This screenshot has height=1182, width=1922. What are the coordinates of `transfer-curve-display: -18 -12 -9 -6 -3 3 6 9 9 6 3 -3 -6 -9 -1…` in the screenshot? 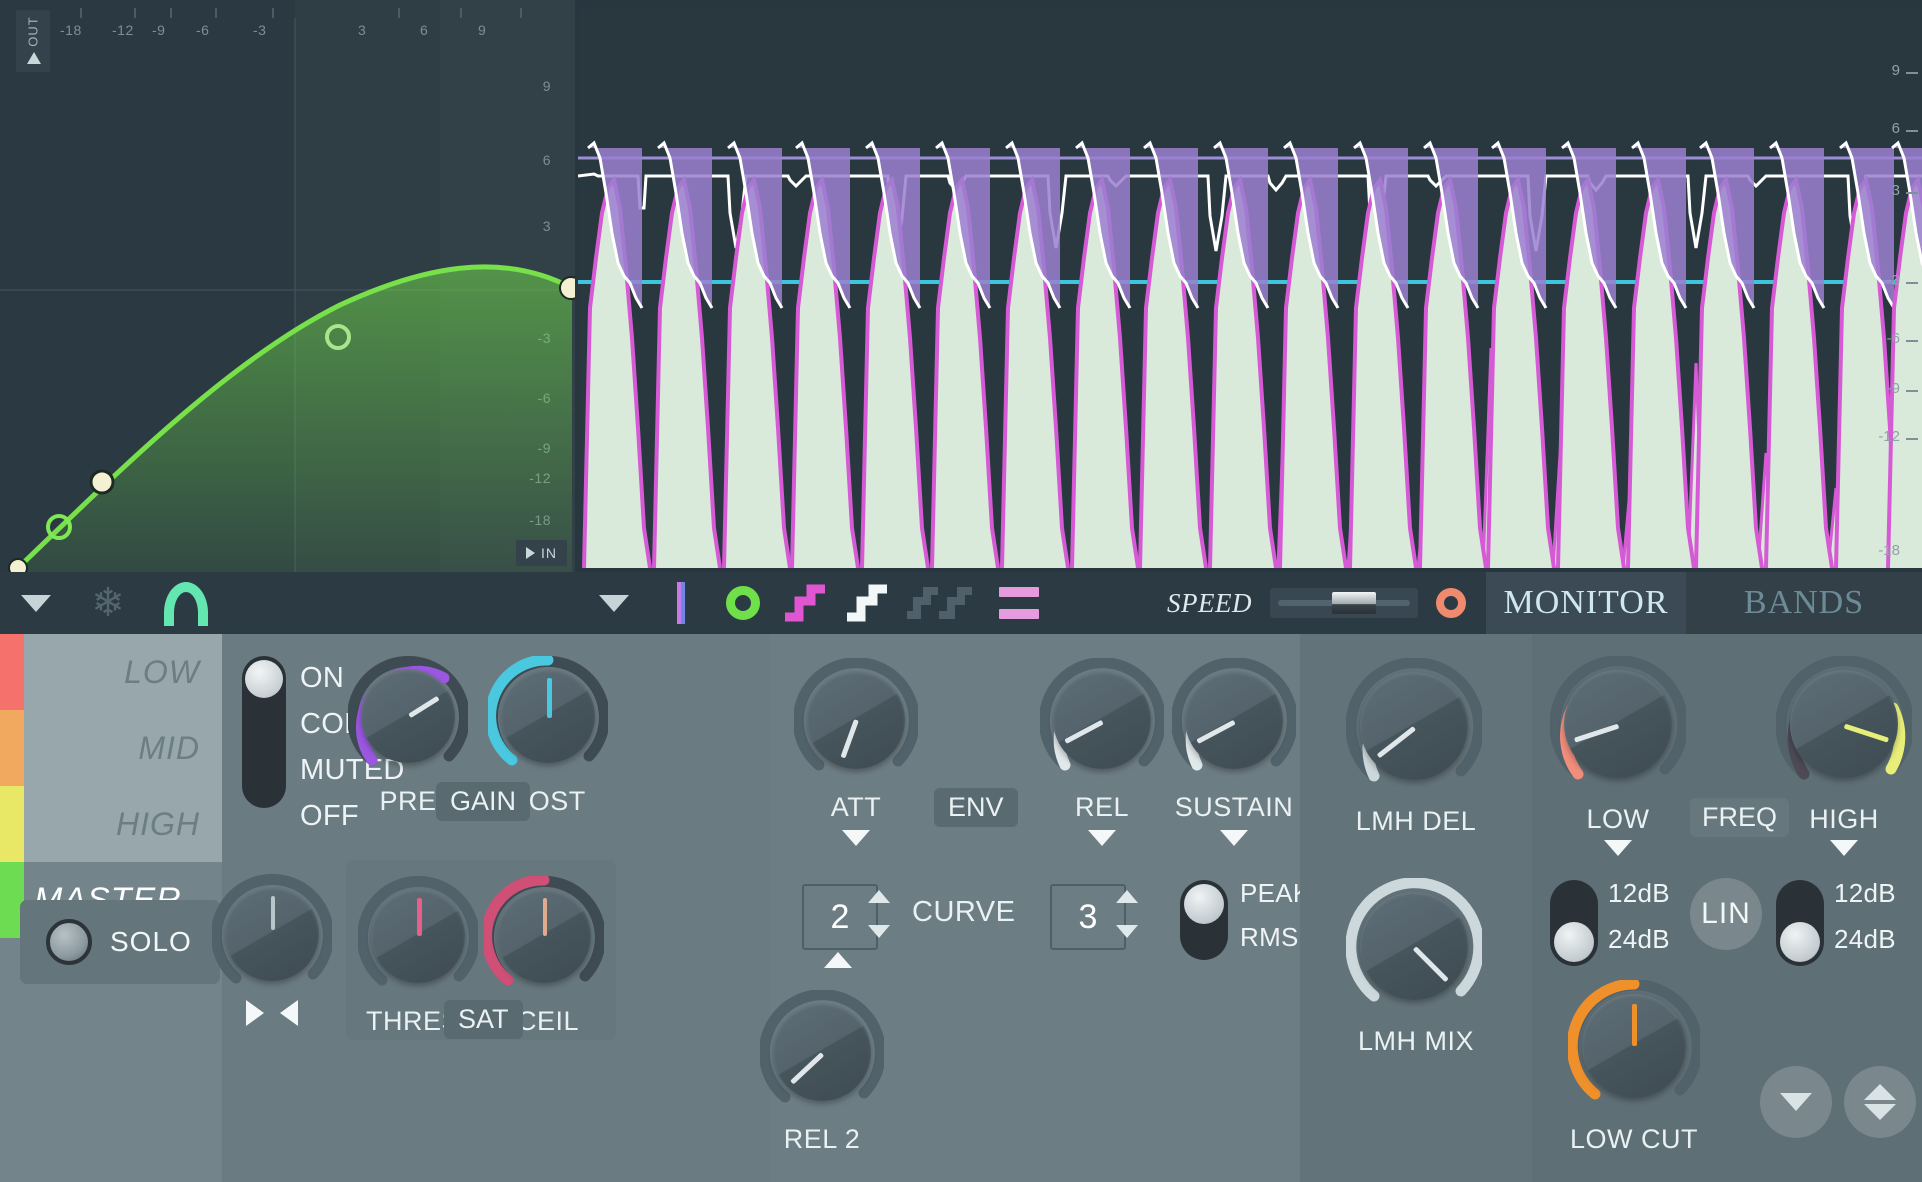 It's located at (287, 286).